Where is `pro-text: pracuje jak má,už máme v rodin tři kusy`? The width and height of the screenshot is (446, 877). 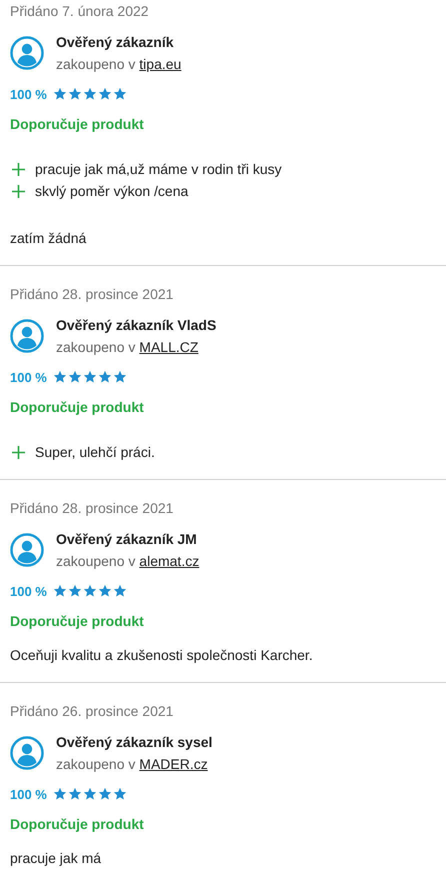
pro-text: pracuje jak má,už máme v rodin tři kusy is located at coordinates (158, 169).